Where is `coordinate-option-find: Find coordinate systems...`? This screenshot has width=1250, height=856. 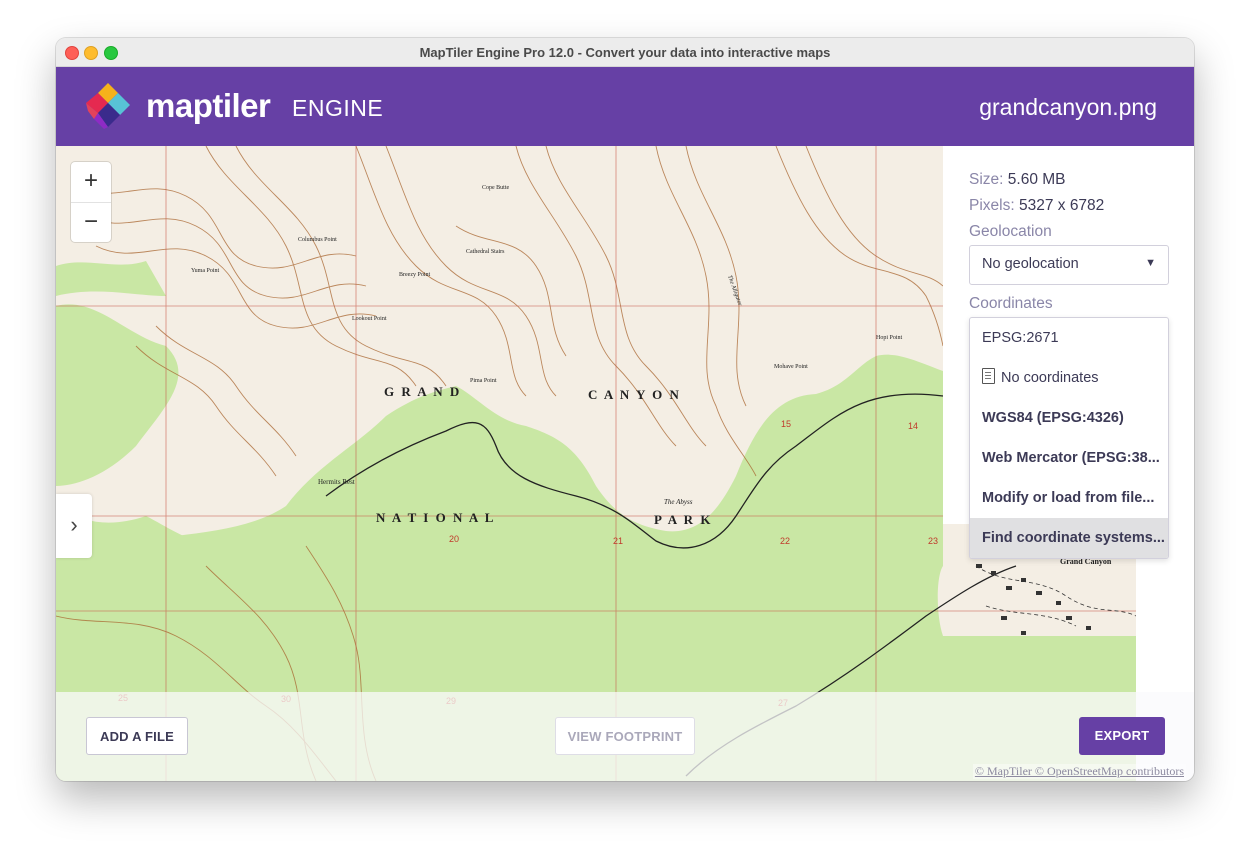
coordinate-option-find: Find coordinate systems... is located at coordinates (1069, 538).